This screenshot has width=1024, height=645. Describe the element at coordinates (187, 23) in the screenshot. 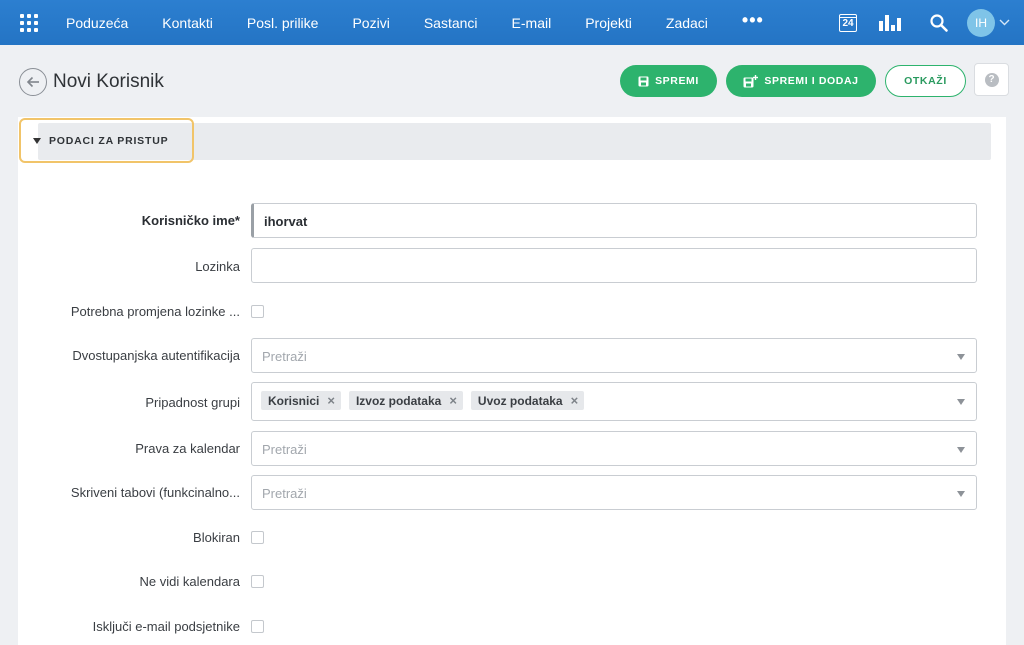

I see `nav-item-contacts: Kontakti` at that location.